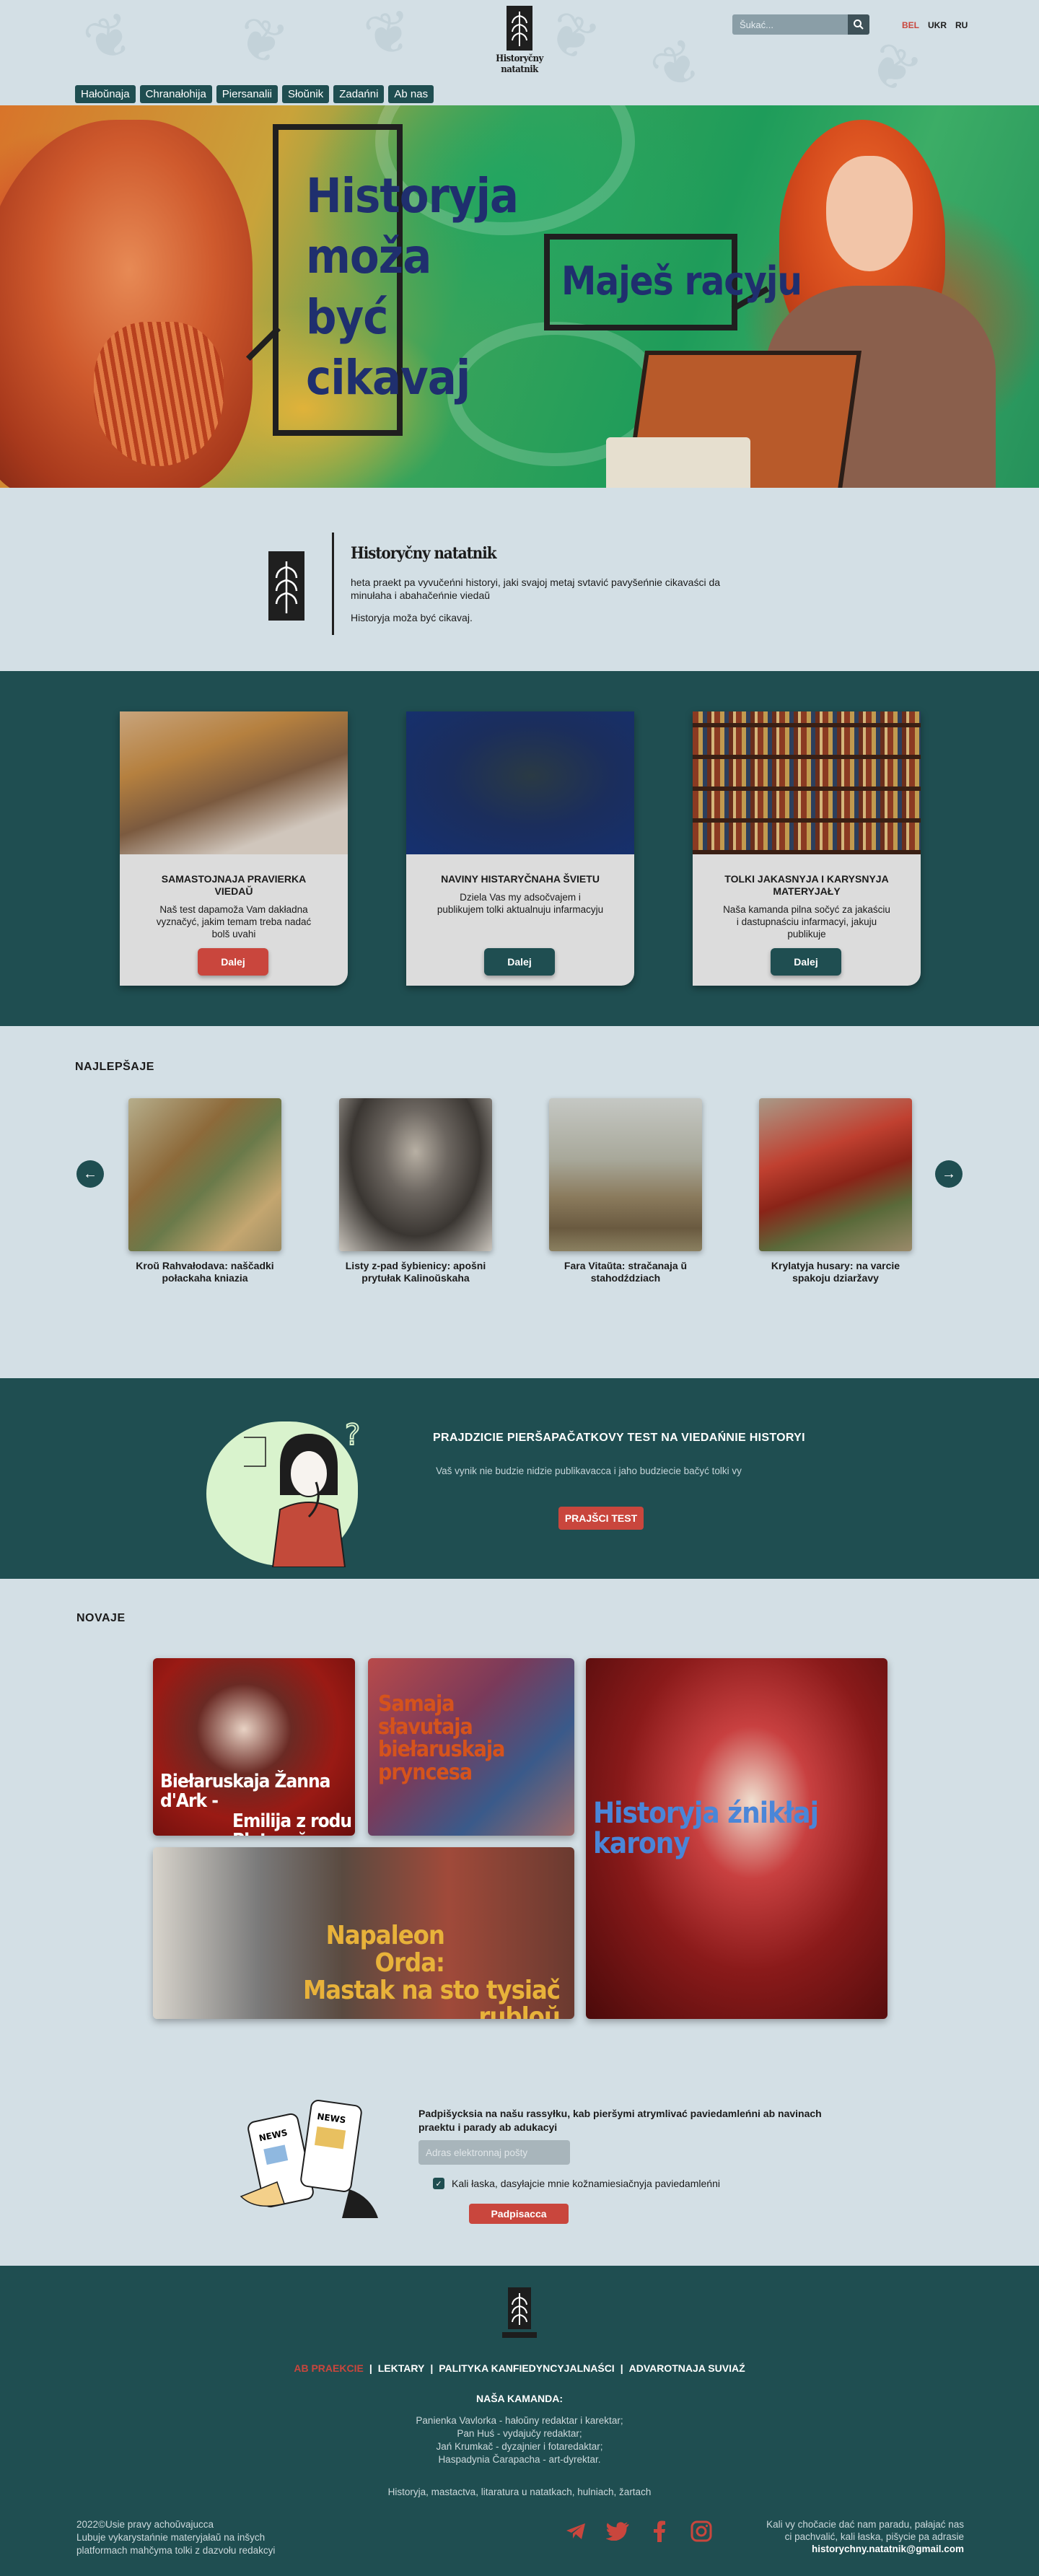 The width and height of the screenshot is (1039, 2576). I want to click on nav-home: Hałoŭnaja, so click(105, 94).